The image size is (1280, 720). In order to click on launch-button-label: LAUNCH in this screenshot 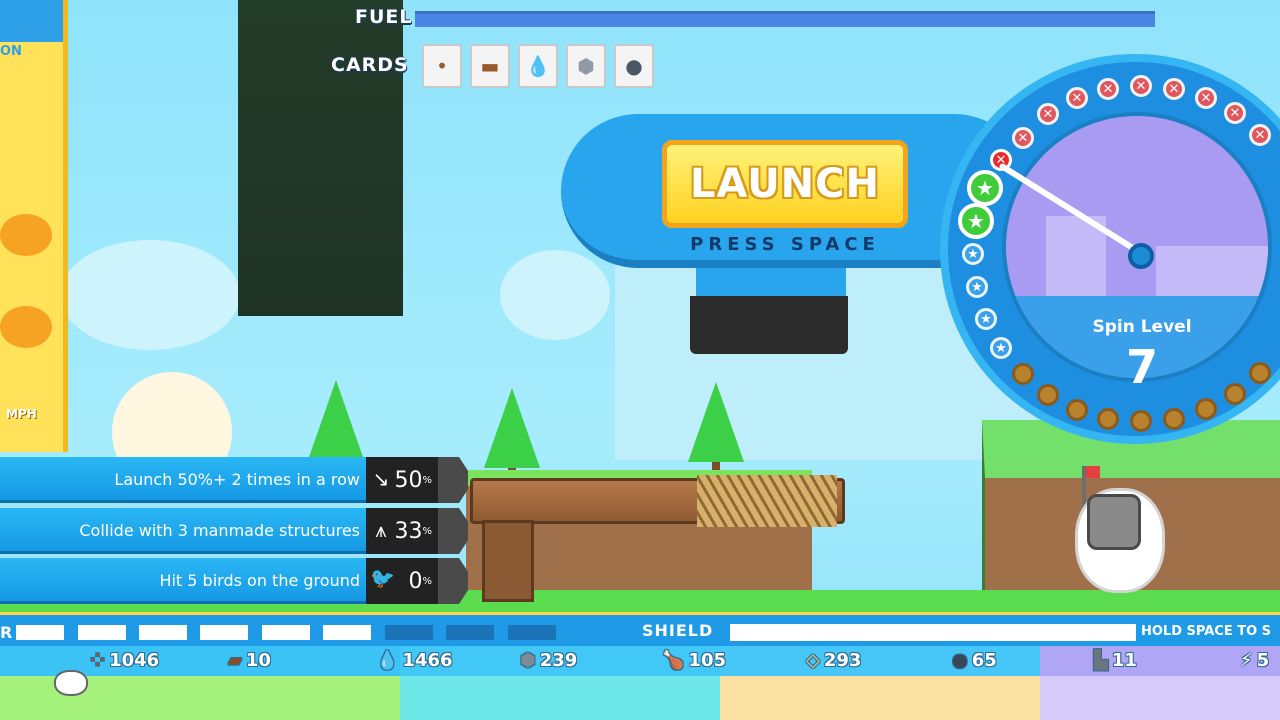, I will do `click(784, 184)`.